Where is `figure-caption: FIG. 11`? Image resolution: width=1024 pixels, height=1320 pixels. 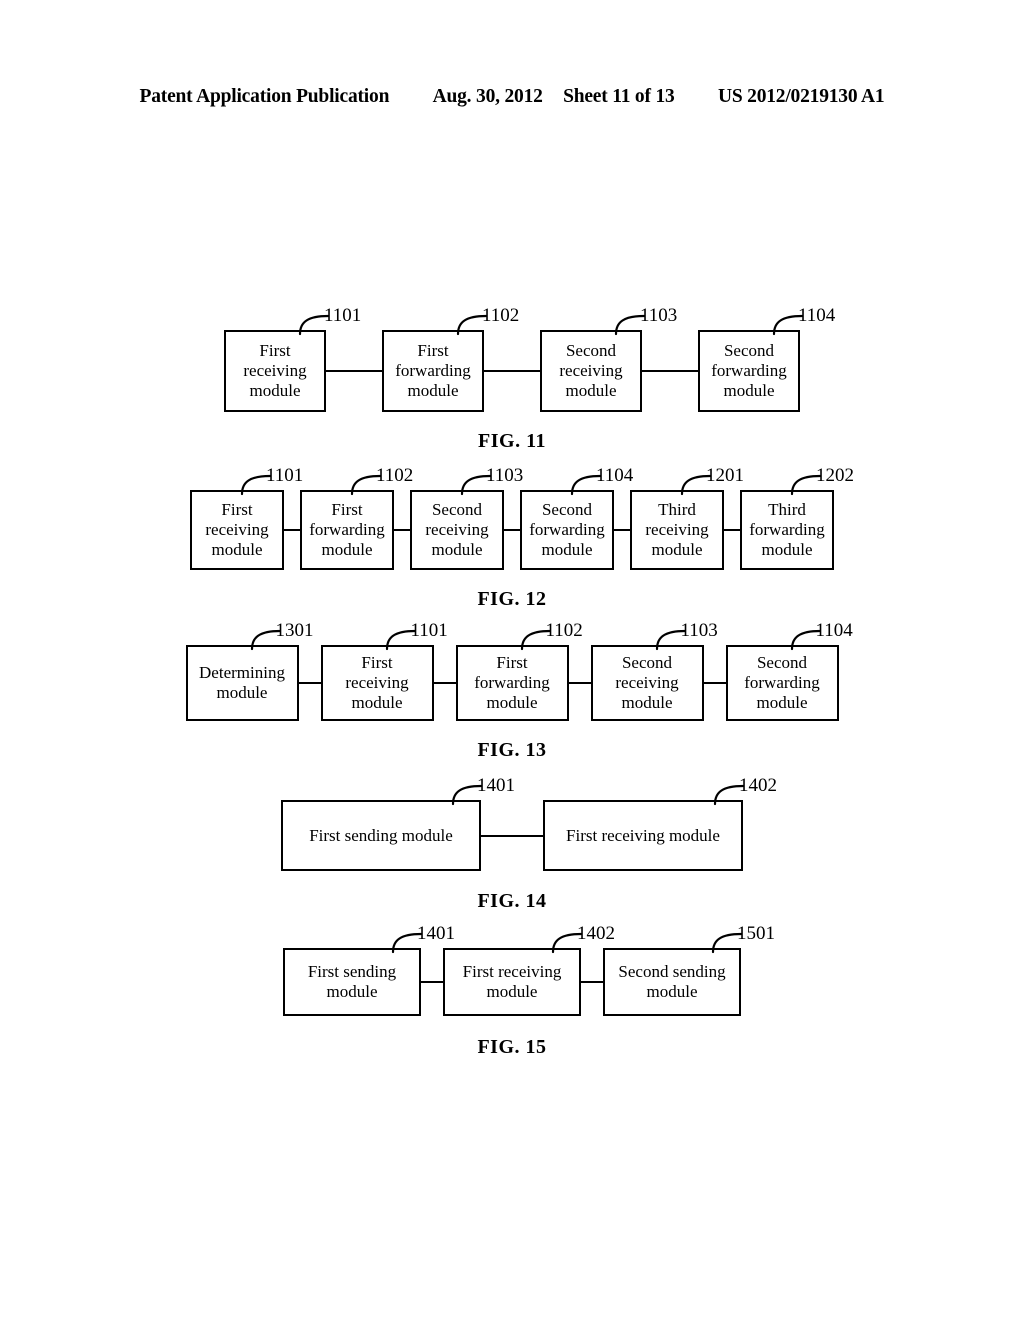
figure-caption: FIG. 11 is located at coordinates (512, 441).